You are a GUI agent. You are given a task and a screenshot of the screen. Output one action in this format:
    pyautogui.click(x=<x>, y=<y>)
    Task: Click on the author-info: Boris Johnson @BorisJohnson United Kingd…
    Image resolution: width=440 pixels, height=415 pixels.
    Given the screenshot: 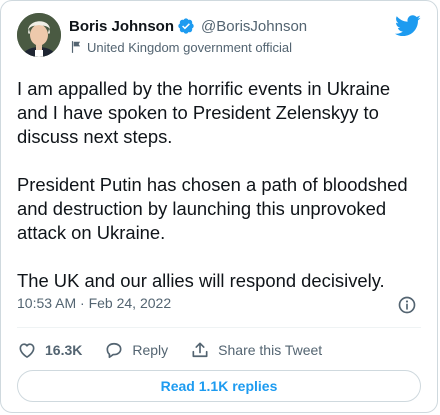 What is the action you would take?
    pyautogui.click(x=188, y=36)
    